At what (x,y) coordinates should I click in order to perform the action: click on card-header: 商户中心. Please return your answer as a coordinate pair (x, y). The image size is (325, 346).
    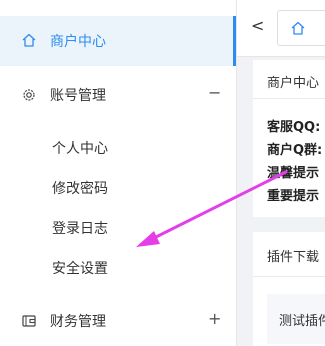
    Looking at the image, I should click on (289, 79).